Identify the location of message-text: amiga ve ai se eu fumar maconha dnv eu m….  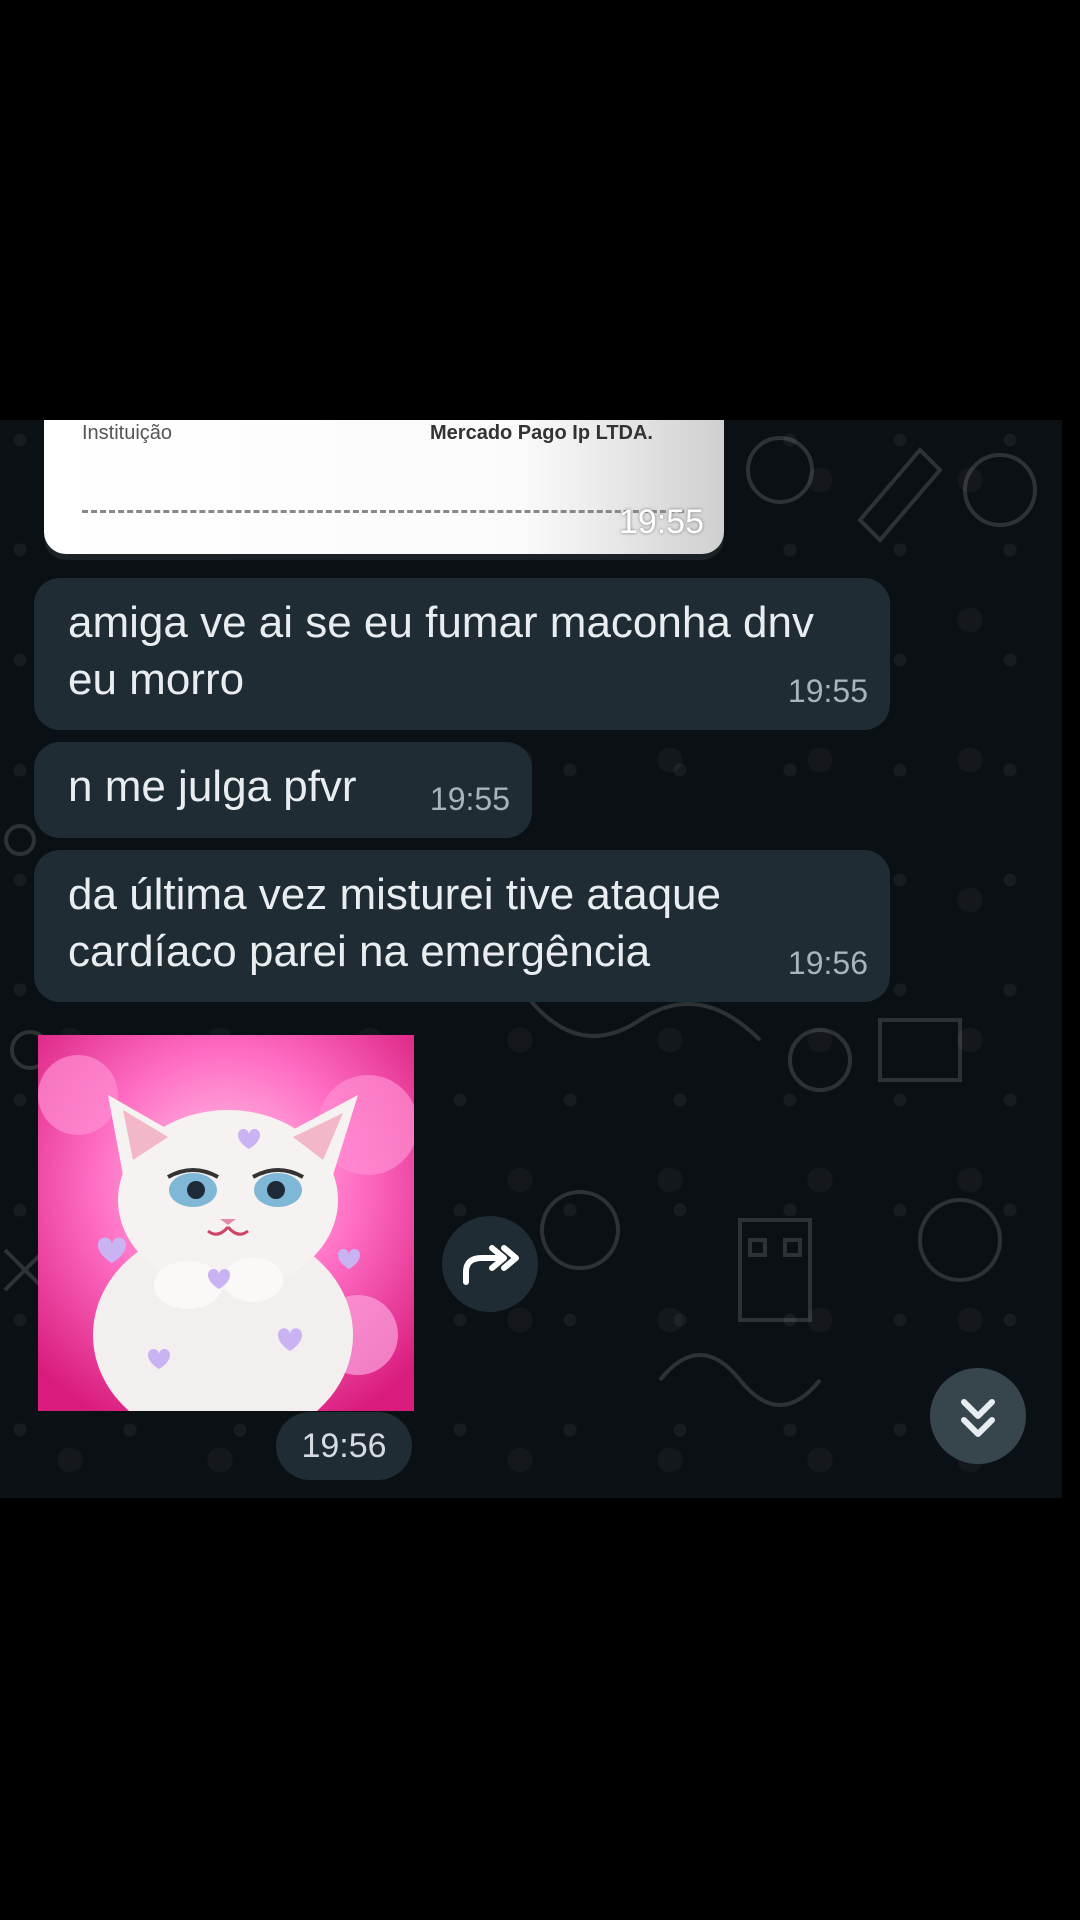
(441, 651).